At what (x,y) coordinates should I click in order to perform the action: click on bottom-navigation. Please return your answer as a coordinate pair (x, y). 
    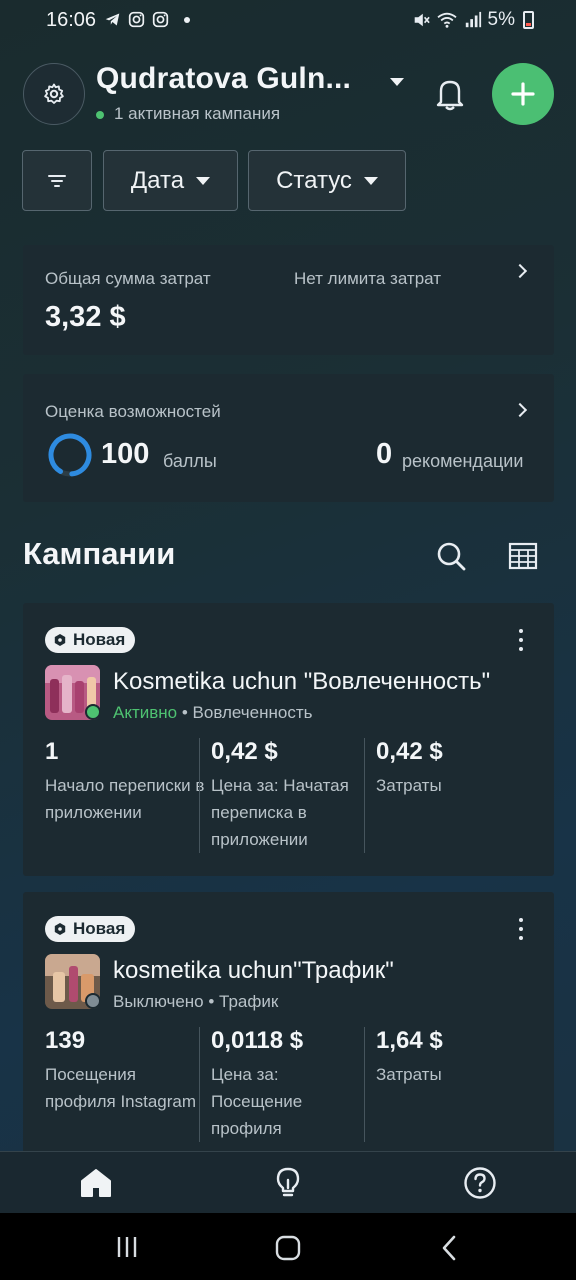
    Looking at the image, I should click on (288, 1182).